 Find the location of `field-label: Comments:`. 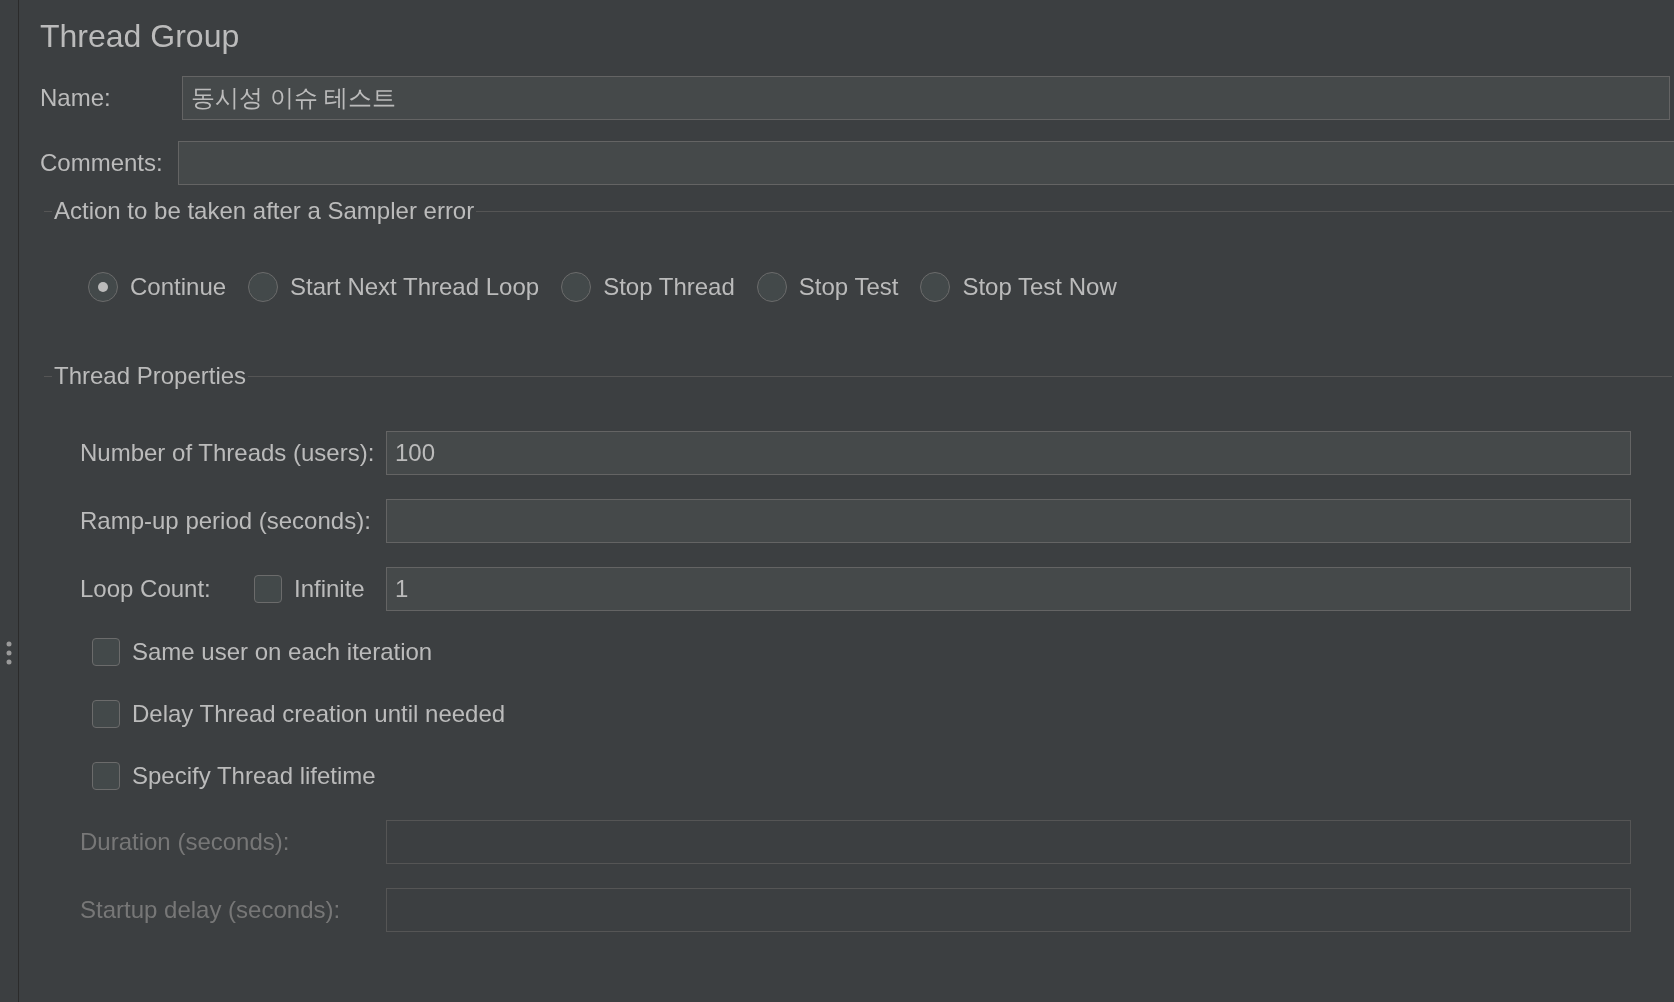

field-label: Comments: is located at coordinates (102, 163).